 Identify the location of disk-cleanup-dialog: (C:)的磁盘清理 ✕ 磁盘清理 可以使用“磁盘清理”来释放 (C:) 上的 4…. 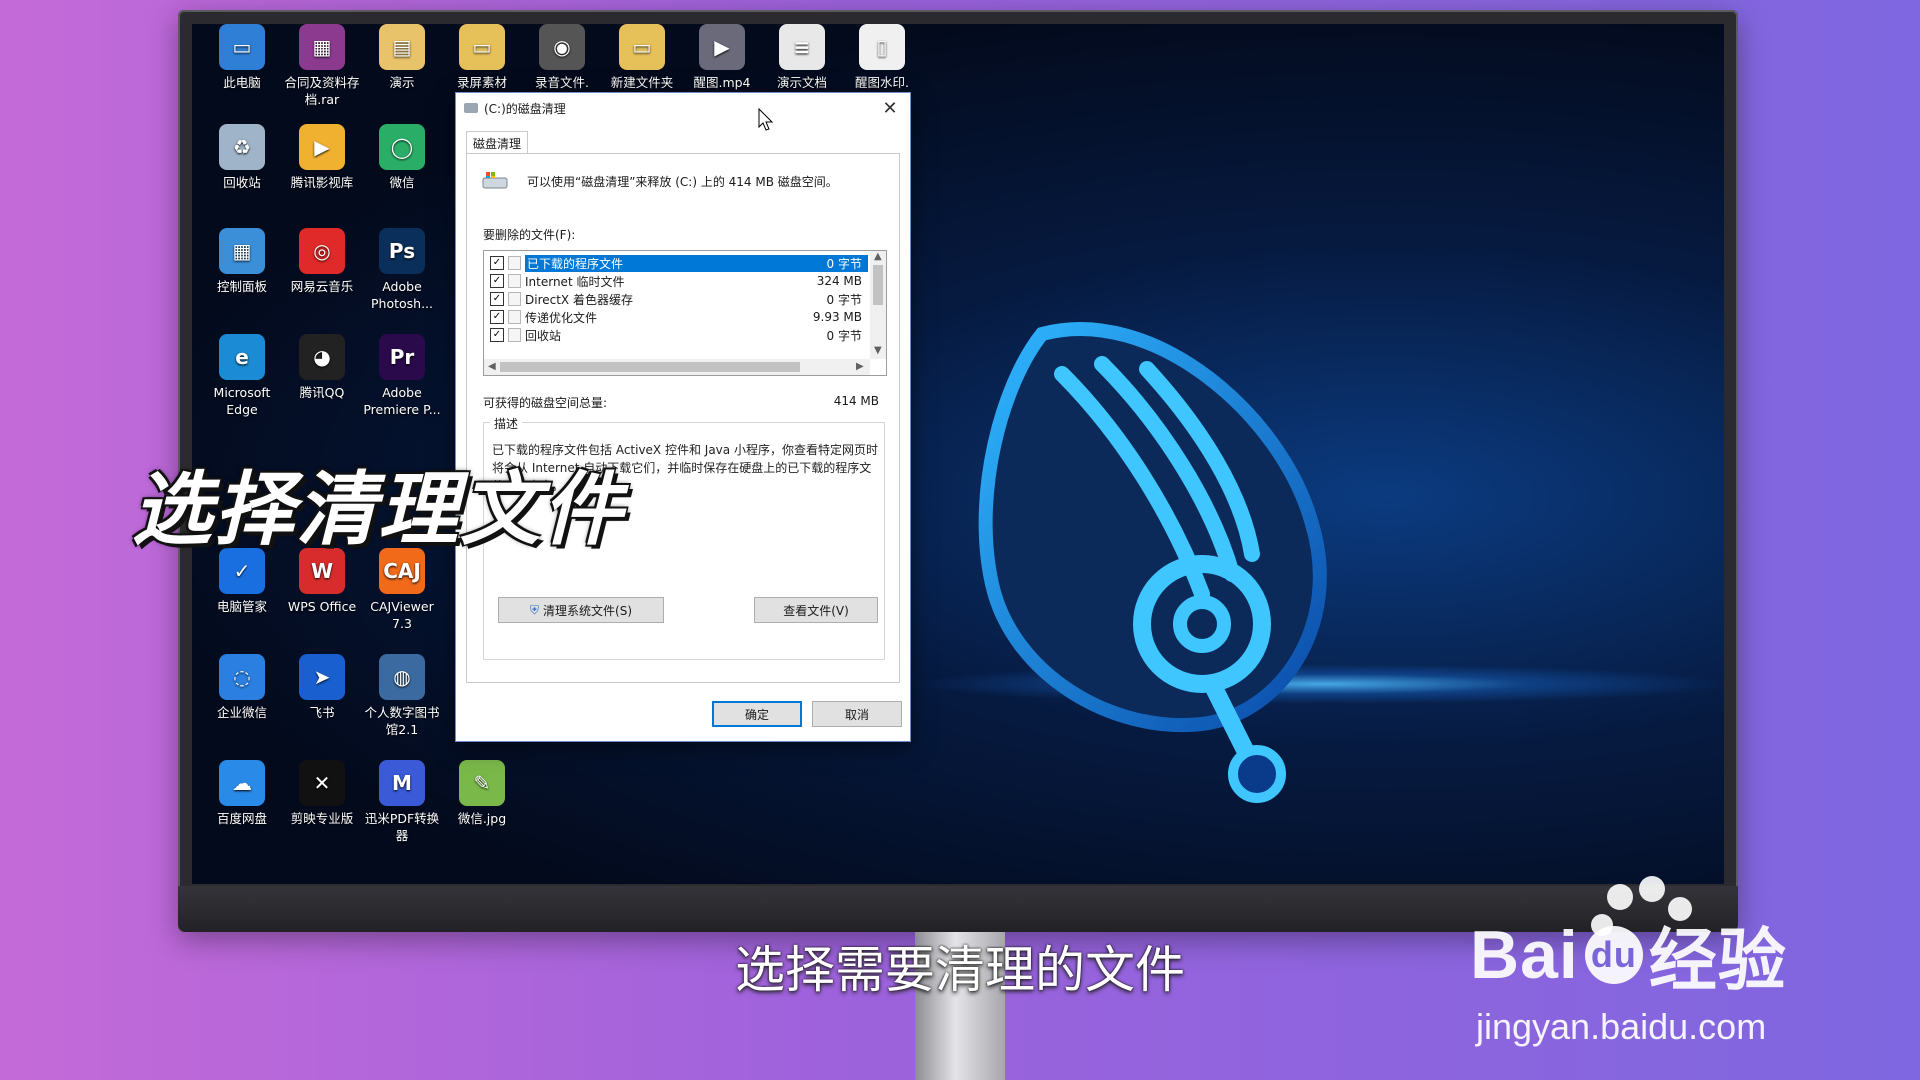
(683, 417).